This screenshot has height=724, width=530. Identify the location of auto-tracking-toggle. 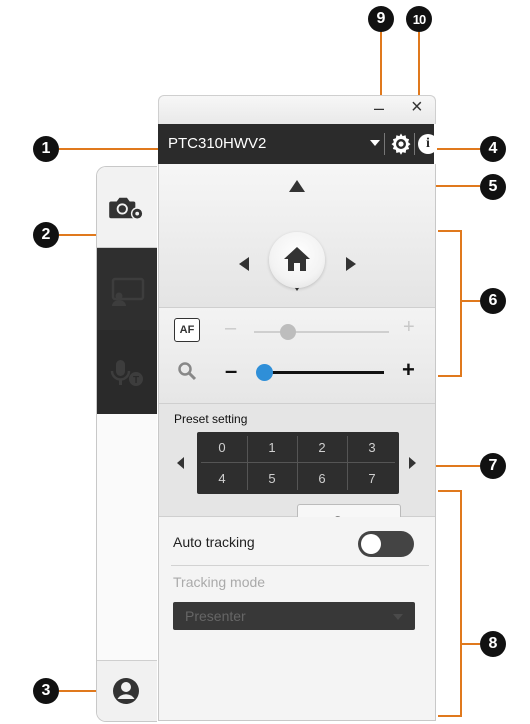
(386, 544).